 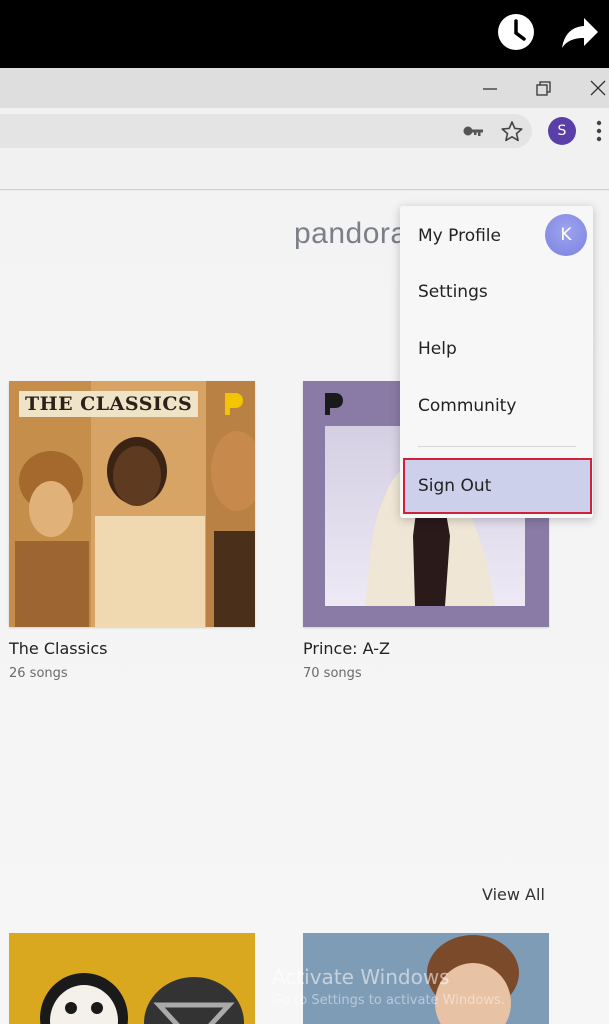 What do you see at coordinates (304, 88) in the screenshot?
I see `browser-titlebar` at bounding box center [304, 88].